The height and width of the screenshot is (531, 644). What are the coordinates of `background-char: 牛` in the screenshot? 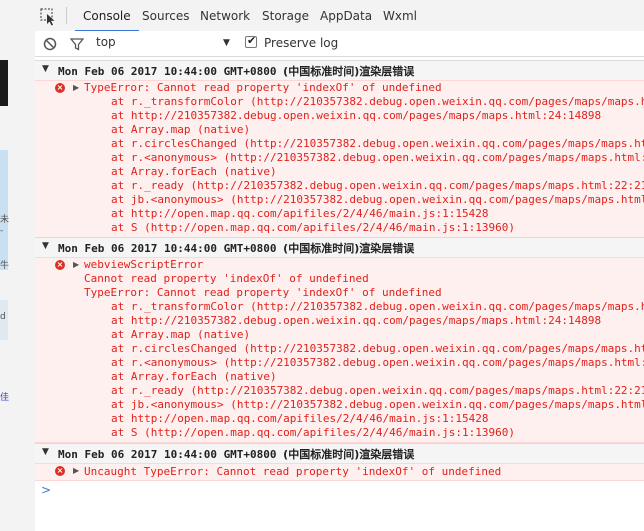 It's located at (5, 266).